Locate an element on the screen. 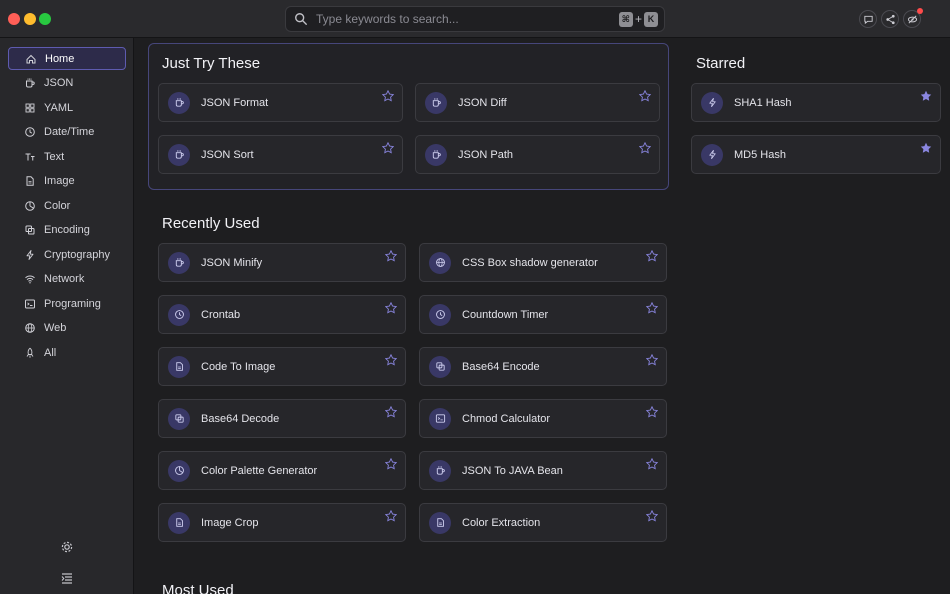  sidebar-item-text: Text is located at coordinates (67, 156).